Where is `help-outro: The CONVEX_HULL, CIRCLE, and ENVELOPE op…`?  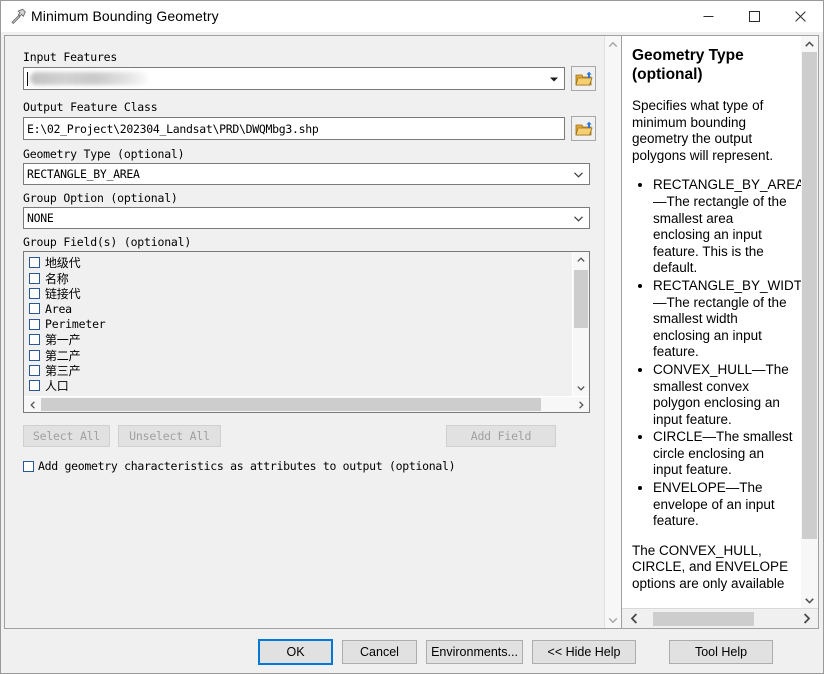 help-outro: The CONVEX_HULL, CIRCLE, and ENVELOPE op… is located at coordinates (710, 567).